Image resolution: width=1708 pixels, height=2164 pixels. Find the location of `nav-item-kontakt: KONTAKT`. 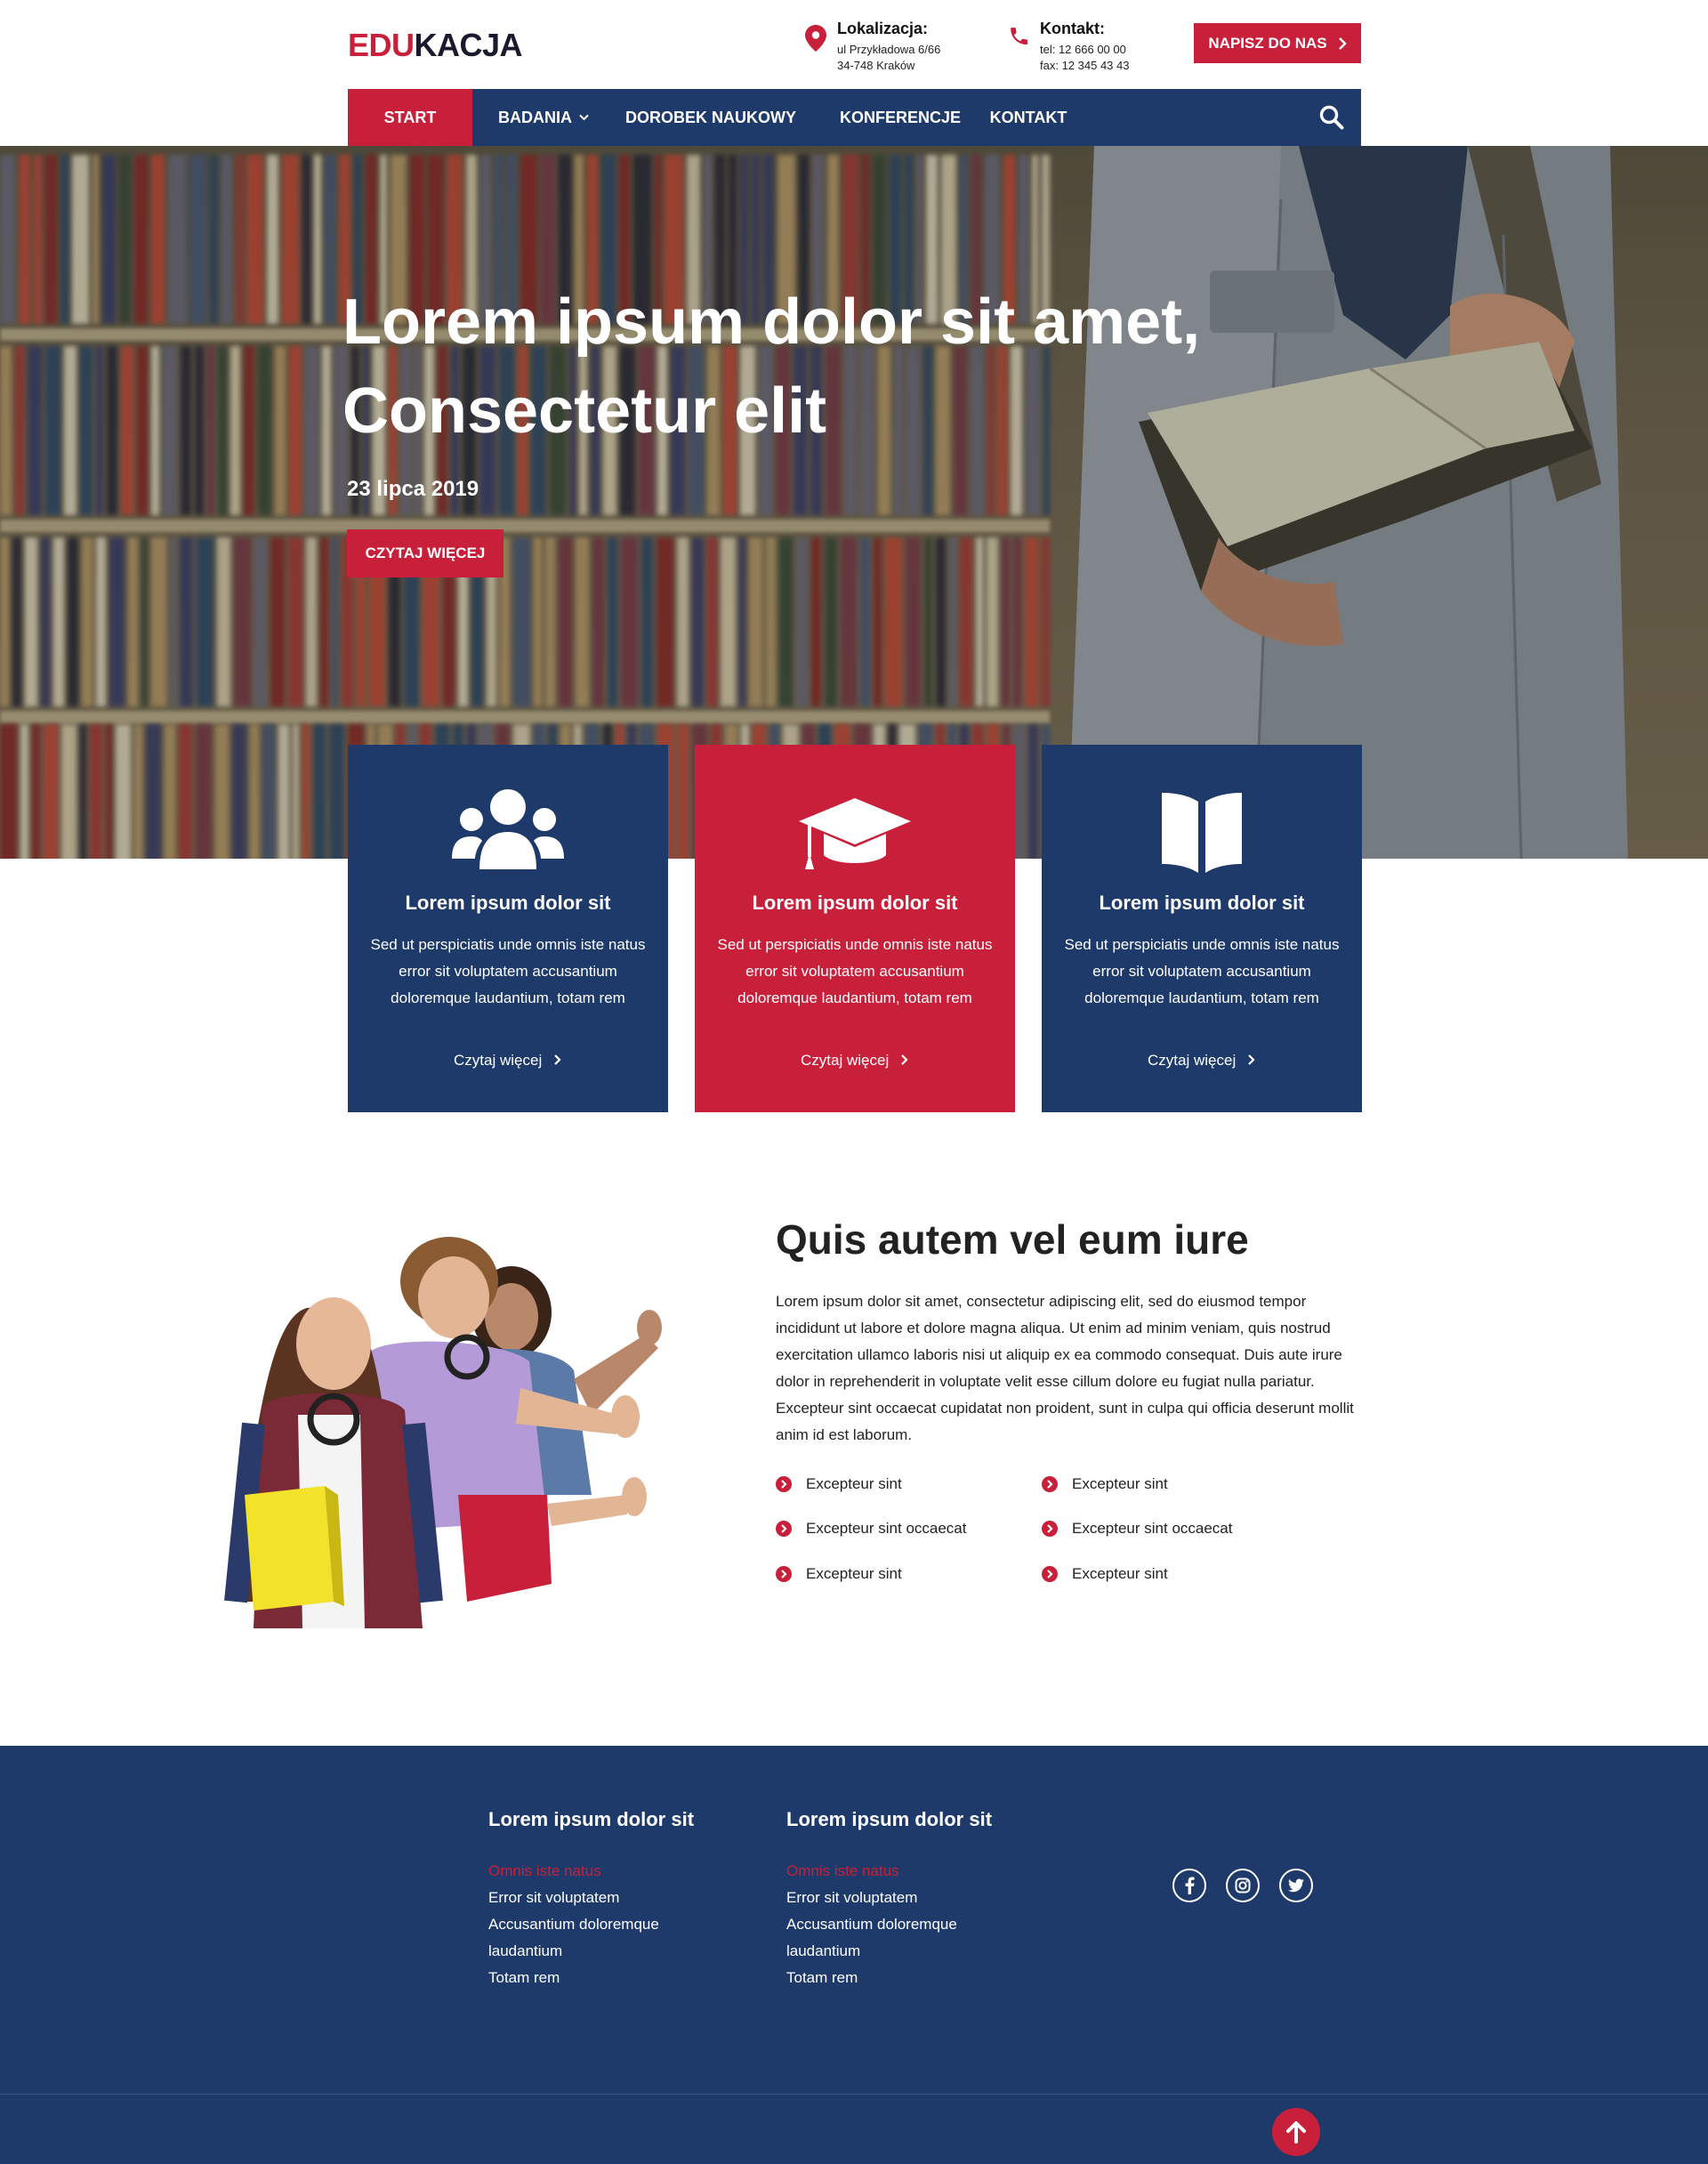

nav-item-kontakt: KONTAKT is located at coordinates (1028, 117).